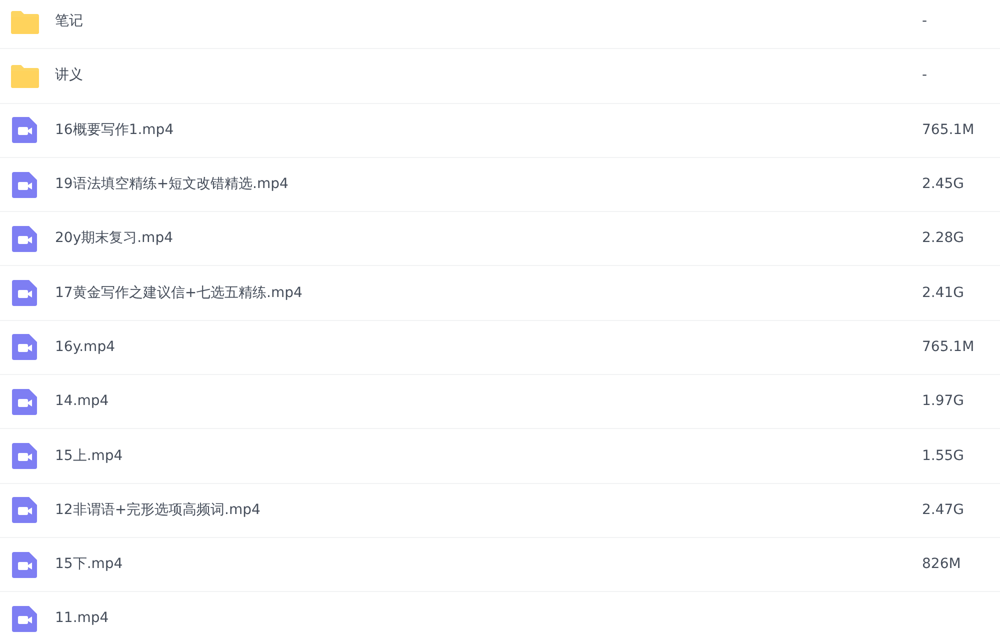  What do you see at coordinates (488, 456) in the screenshot?
I see `file-name: 15上.mp4` at bounding box center [488, 456].